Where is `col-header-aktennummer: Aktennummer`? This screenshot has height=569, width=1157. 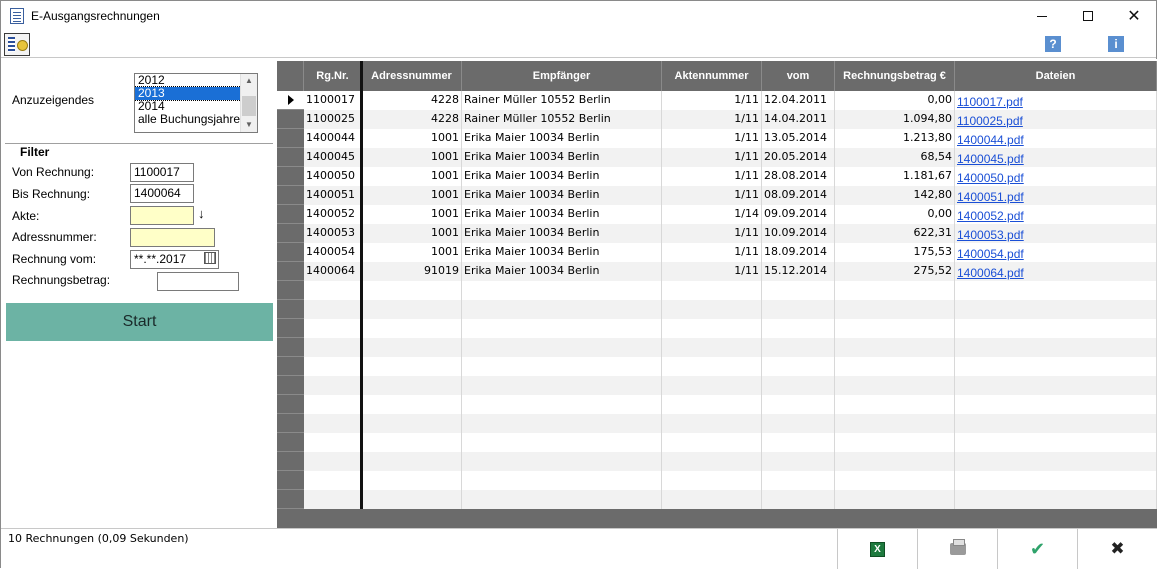
col-header-aktennummer: Aktennummer is located at coordinates (712, 76).